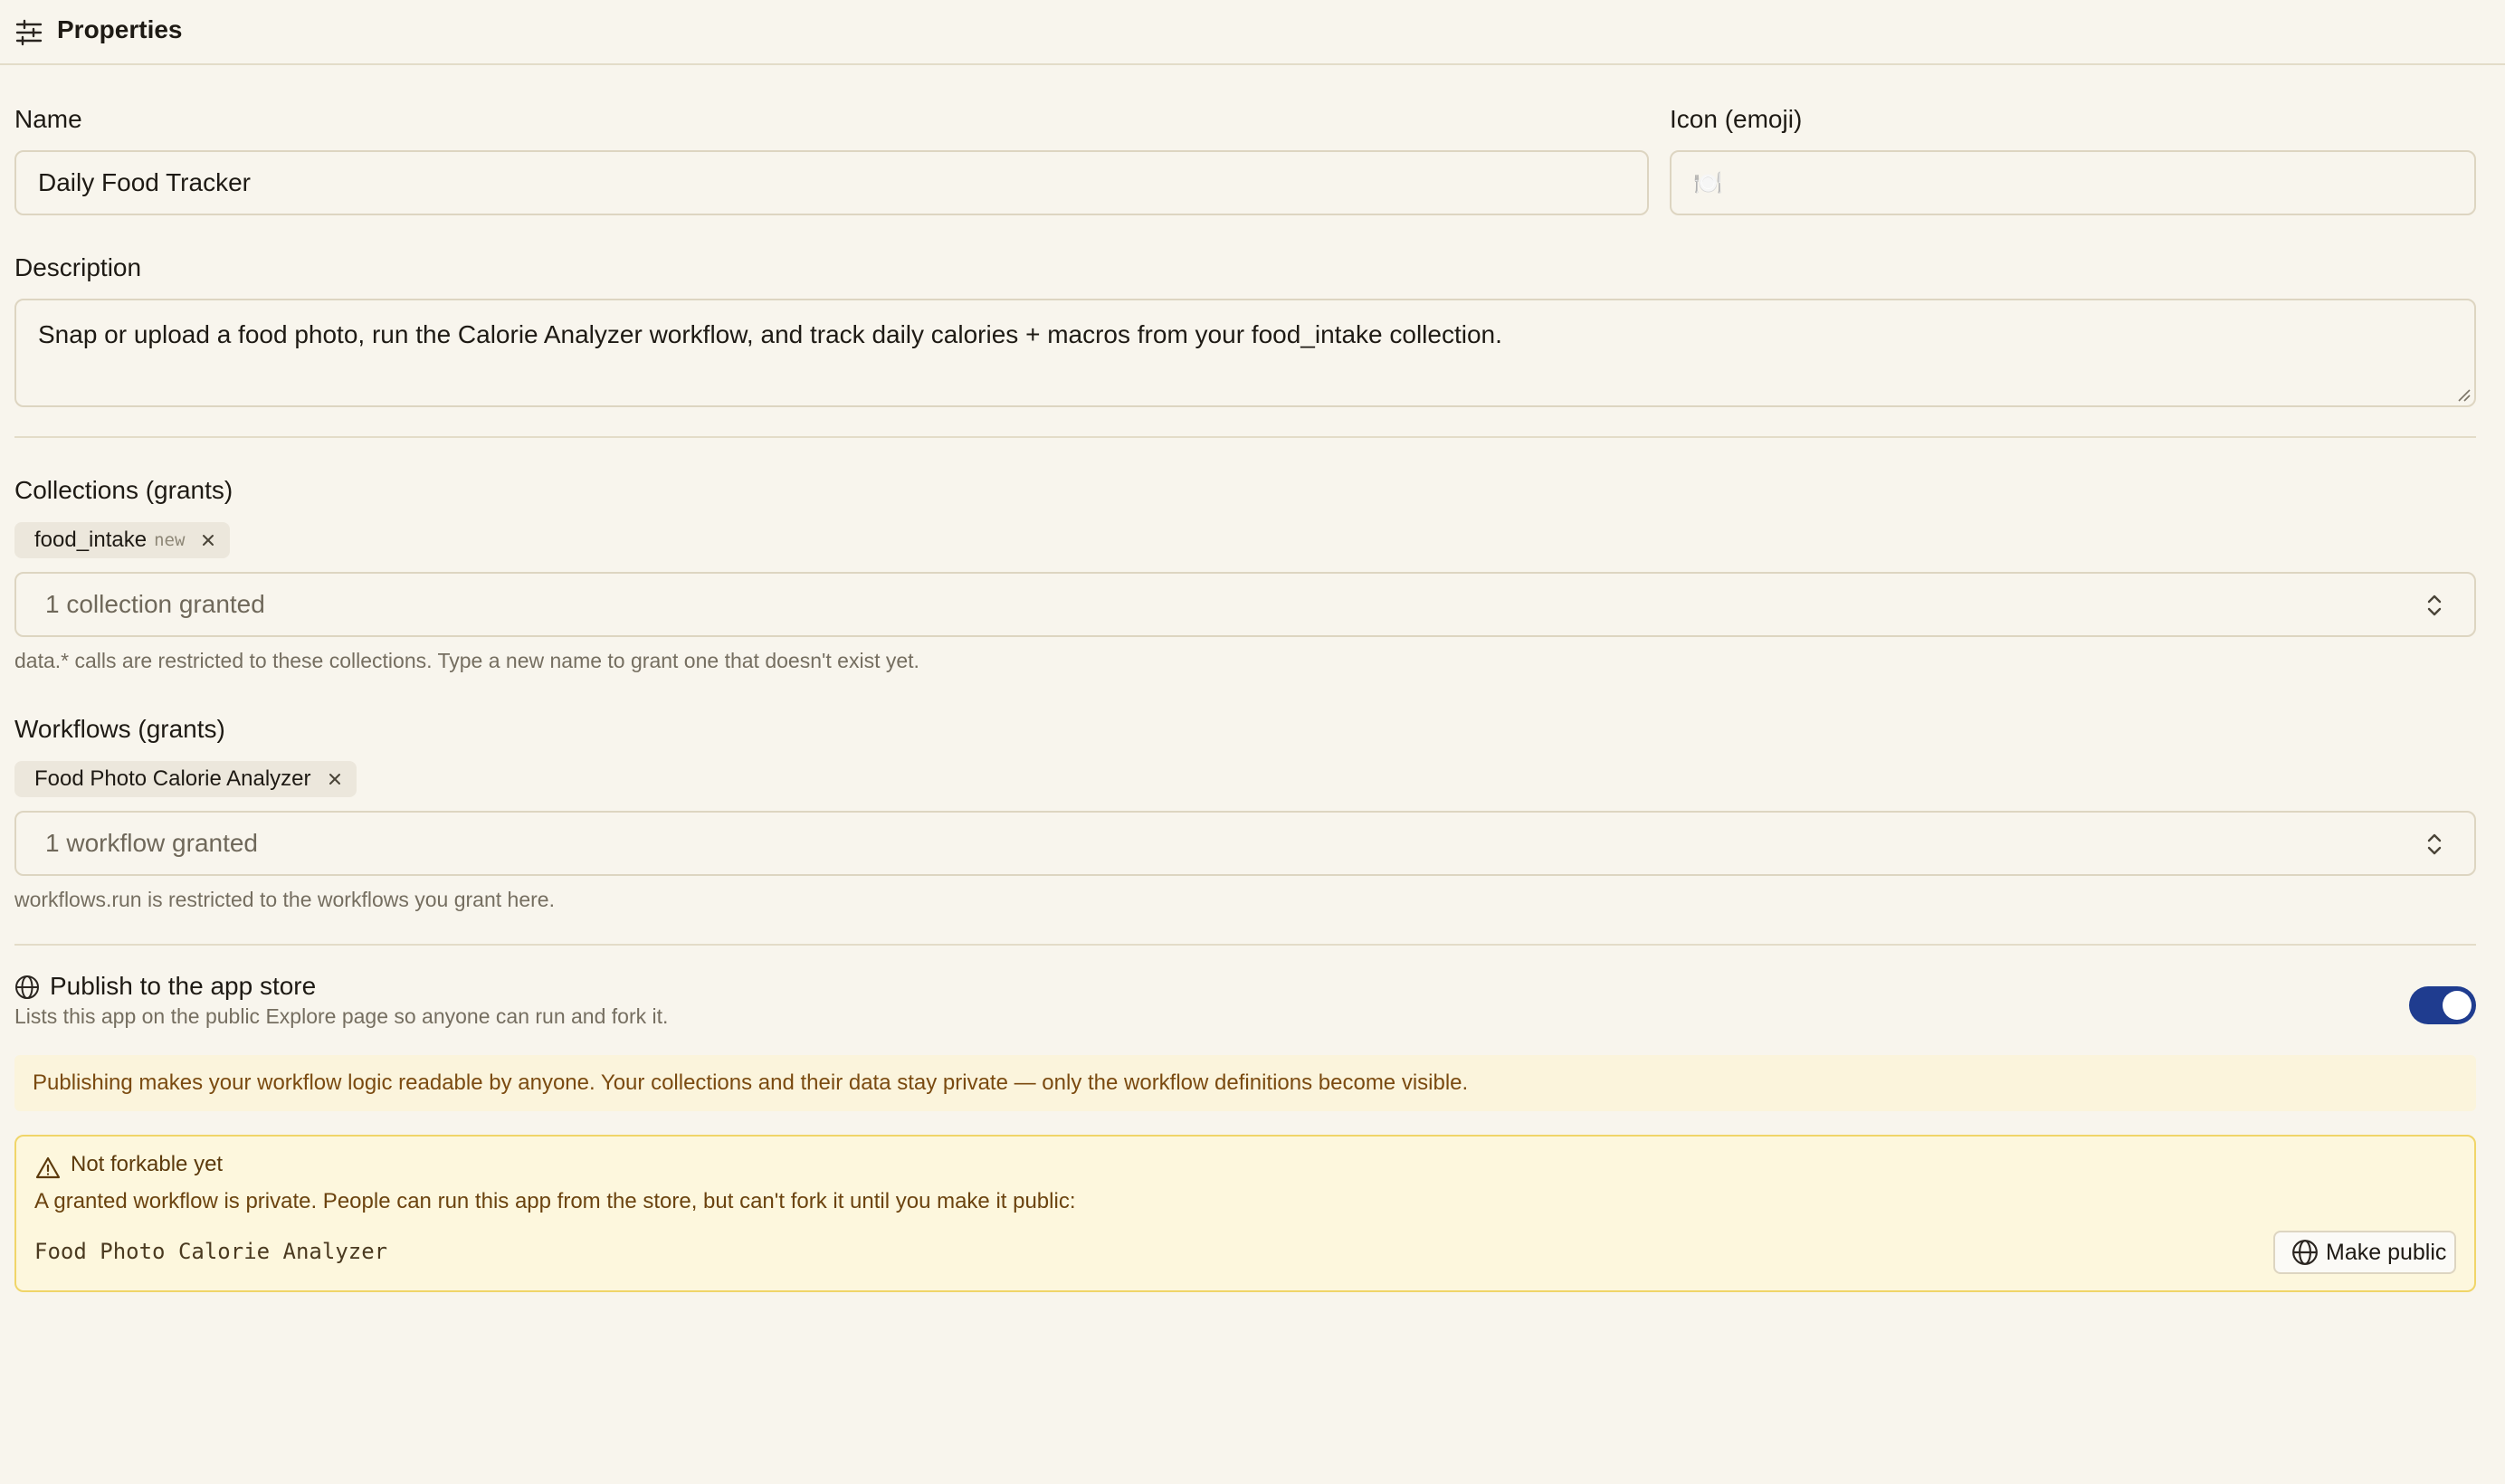 The height and width of the screenshot is (1484, 2505). I want to click on description-label: Description, so click(78, 267).